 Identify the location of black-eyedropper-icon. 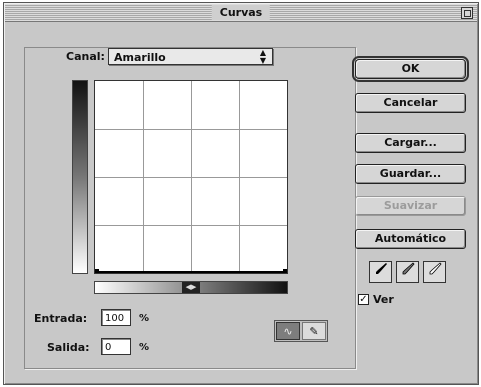
(380, 272).